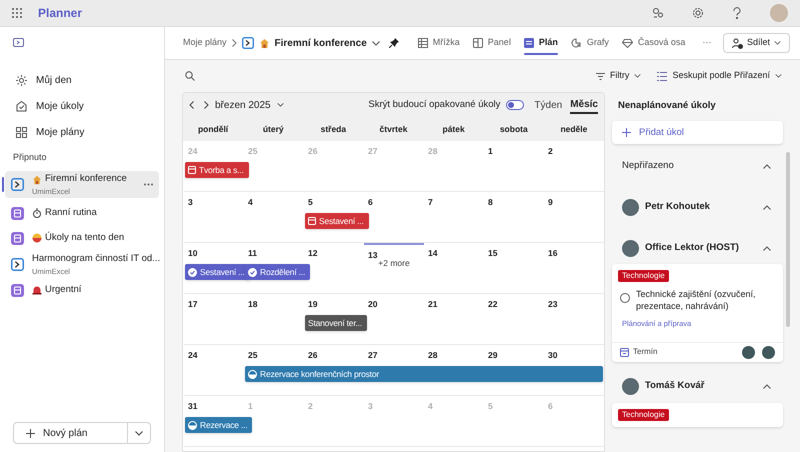  What do you see at coordinates (756, 43) in the screenshot?
I see `share-button: Sdílet` at bounding box center [756, 43].